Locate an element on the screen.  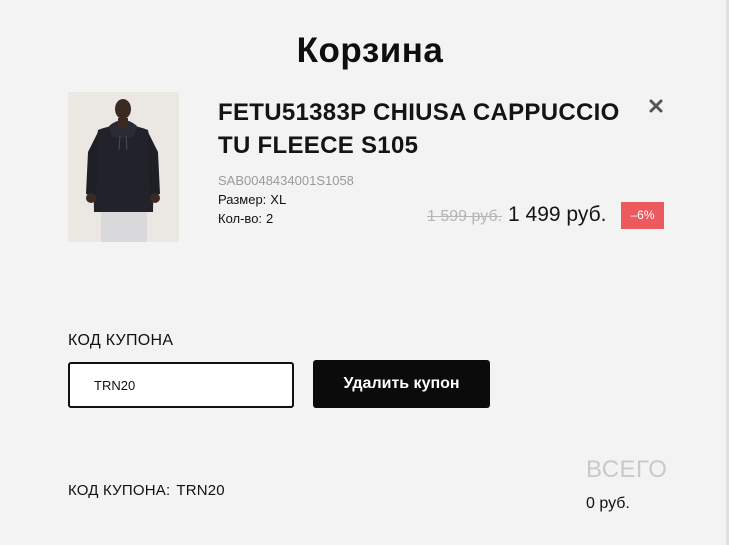
product-image is located at coordinates (123, 167).